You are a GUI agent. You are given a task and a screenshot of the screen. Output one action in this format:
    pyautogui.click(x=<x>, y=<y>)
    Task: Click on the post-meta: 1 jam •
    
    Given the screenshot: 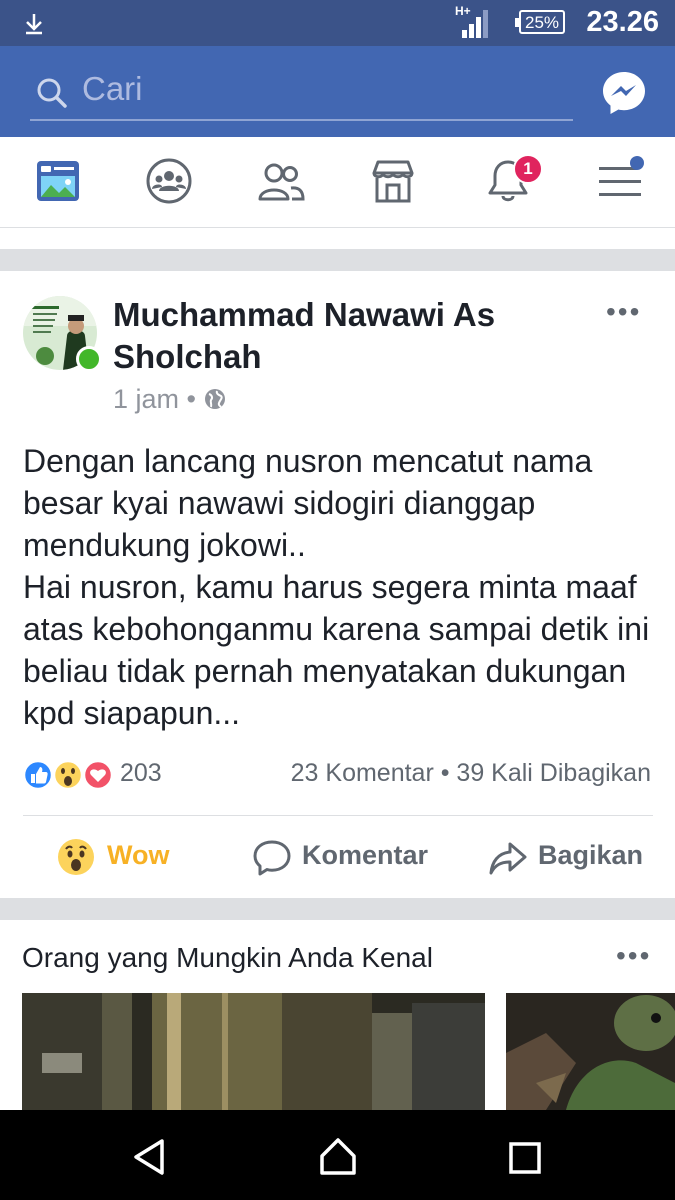 What is the action you would take?
    pyautogui.click(x=169, y=399)
    